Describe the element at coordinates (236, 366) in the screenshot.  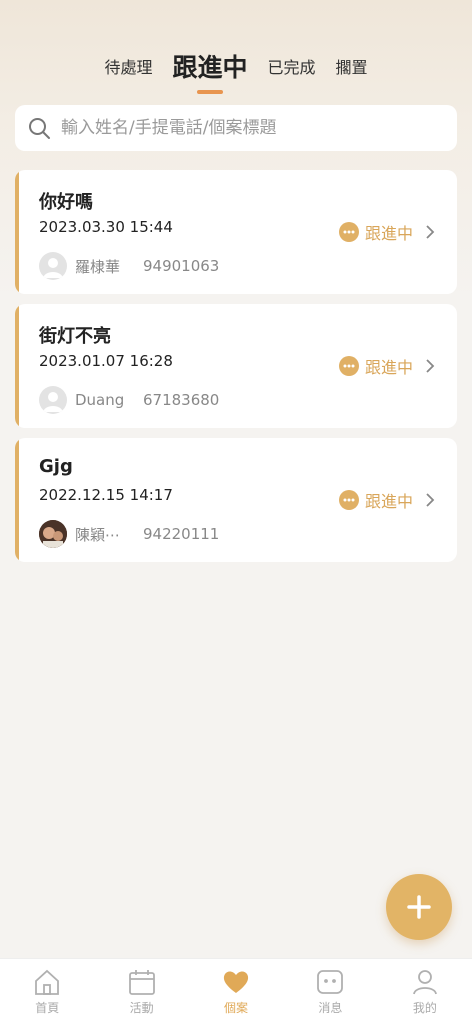
I see `case-card: 街灯不亮 2023.01.07 16:28 Duang 67183680 跟進中` at that location.